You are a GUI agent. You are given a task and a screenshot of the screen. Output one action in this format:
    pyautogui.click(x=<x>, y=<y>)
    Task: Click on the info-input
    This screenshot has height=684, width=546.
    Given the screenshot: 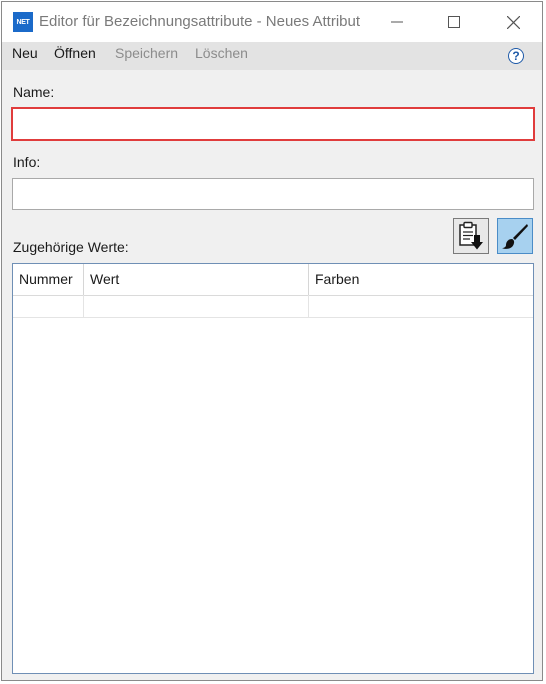 What is the action you would take?
    pyautogui.click(x=273, y=194)
    